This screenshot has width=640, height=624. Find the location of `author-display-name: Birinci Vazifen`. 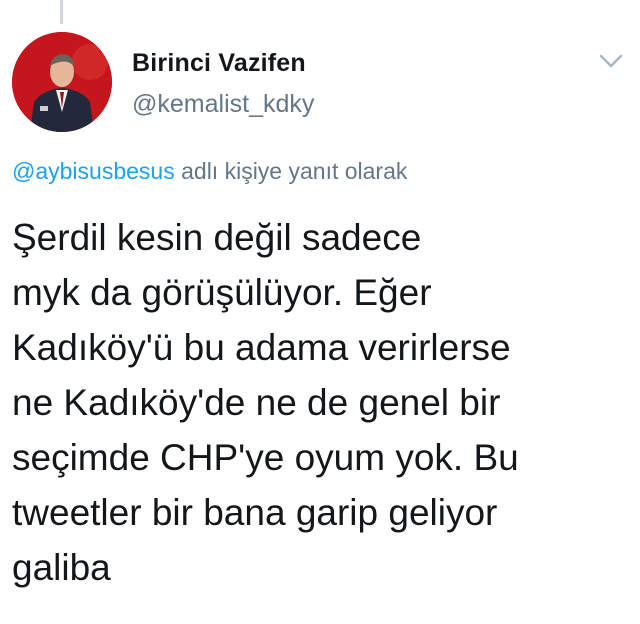

author-display-name: Birinci Vazifen is located at coordinates (219, 63).